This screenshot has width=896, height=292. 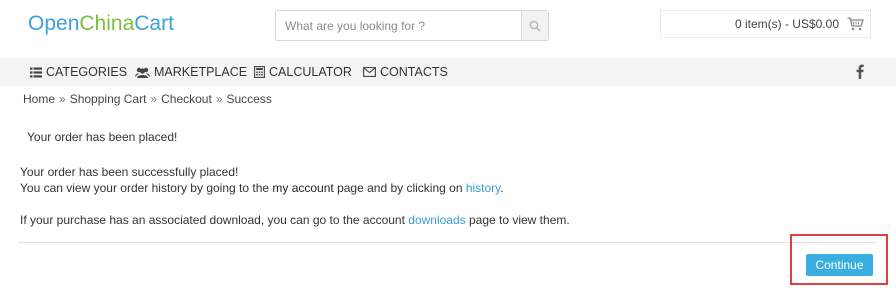 What do you see at coordinates (147, 99) in the screenshot?
I see `breadcrumb: Home» Shopping Cart» Checkout» Success` at bounding box center [147, 99].